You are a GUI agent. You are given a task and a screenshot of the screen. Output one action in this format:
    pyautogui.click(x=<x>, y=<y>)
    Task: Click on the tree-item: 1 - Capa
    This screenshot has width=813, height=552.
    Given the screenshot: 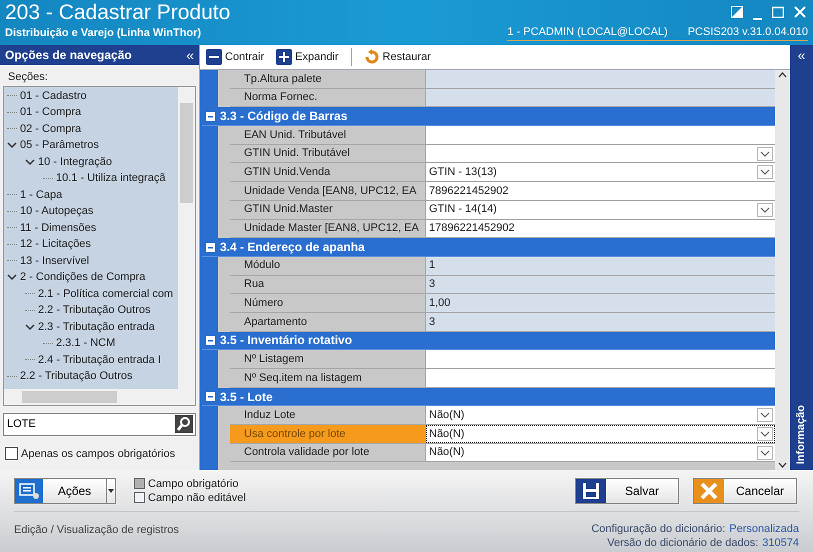 What is the action you would take?
    pyautogui.click(x=41, y=194)
    